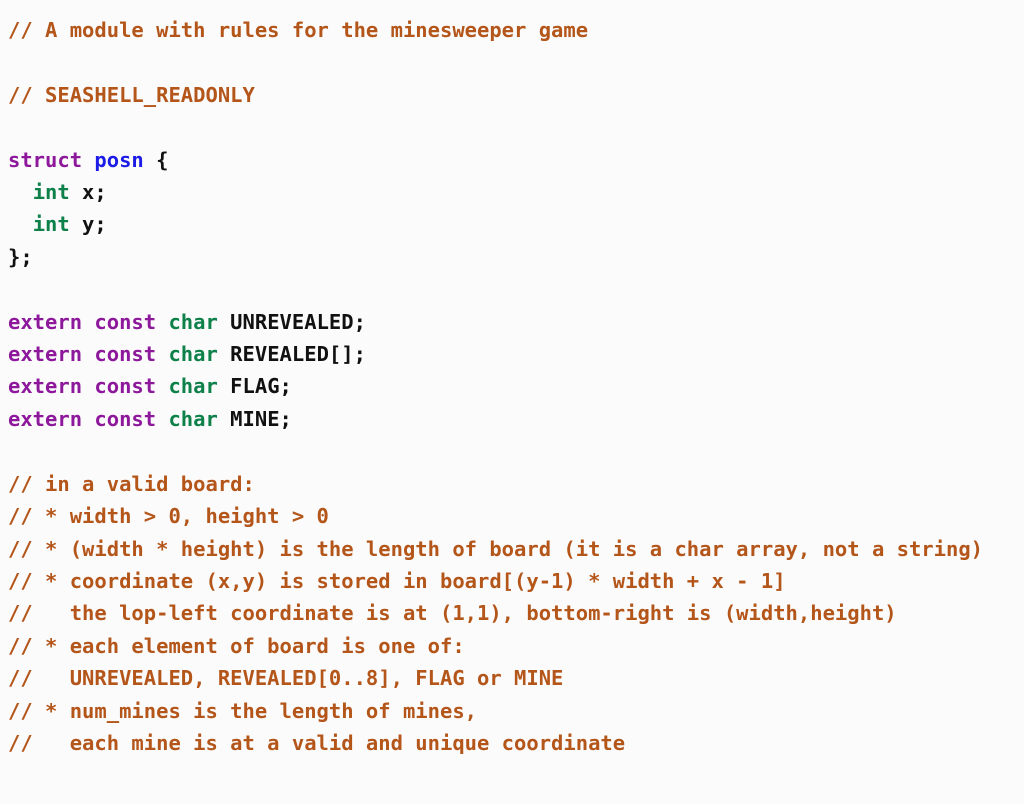  What do you see at coordinates (254, 418) in the screenshot?
I see `code-token-plain: MINE;` at bounding box center [254, 418].